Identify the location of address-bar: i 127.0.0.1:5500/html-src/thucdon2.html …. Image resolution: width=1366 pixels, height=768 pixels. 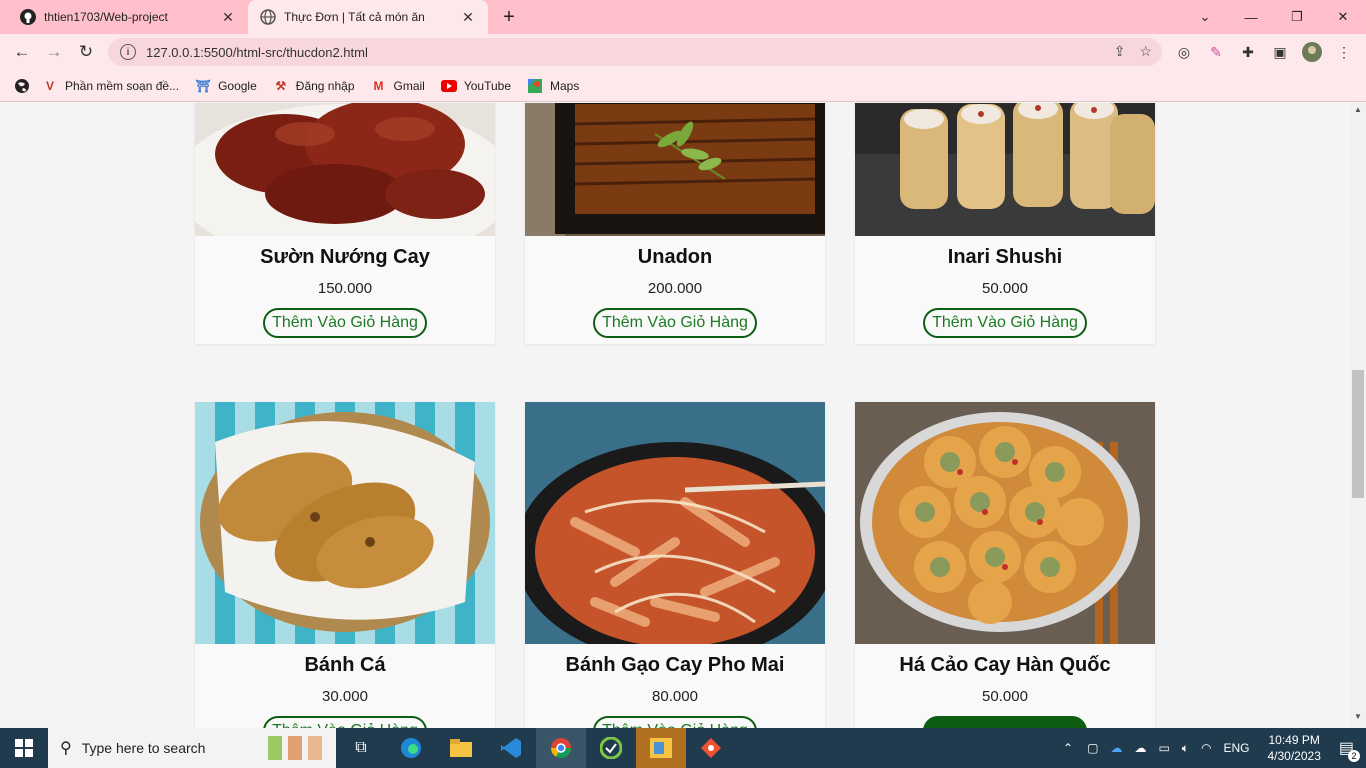
(635, 52).